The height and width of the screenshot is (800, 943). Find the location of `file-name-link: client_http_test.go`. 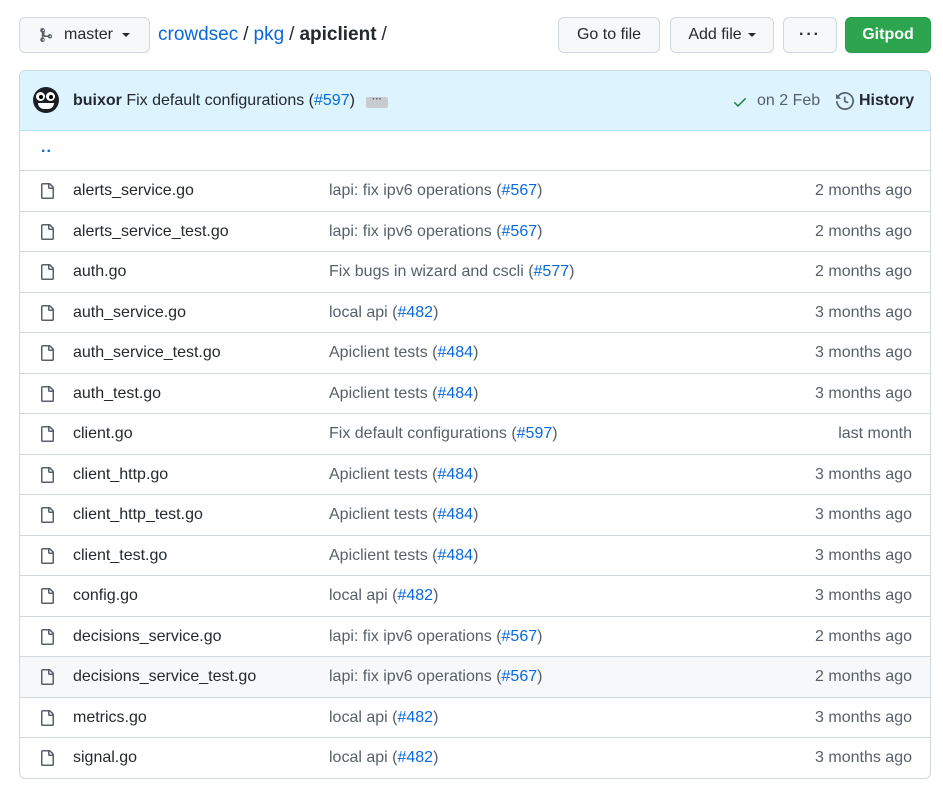

file-name-link: client_http_test.go is located at coordinates (138, 515).